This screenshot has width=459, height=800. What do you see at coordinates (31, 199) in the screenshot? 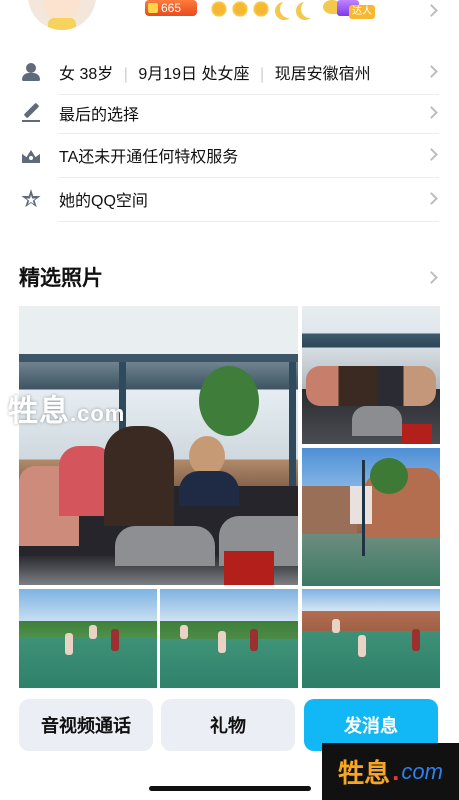
I see `star-icon` at bounding box center [31, 199].